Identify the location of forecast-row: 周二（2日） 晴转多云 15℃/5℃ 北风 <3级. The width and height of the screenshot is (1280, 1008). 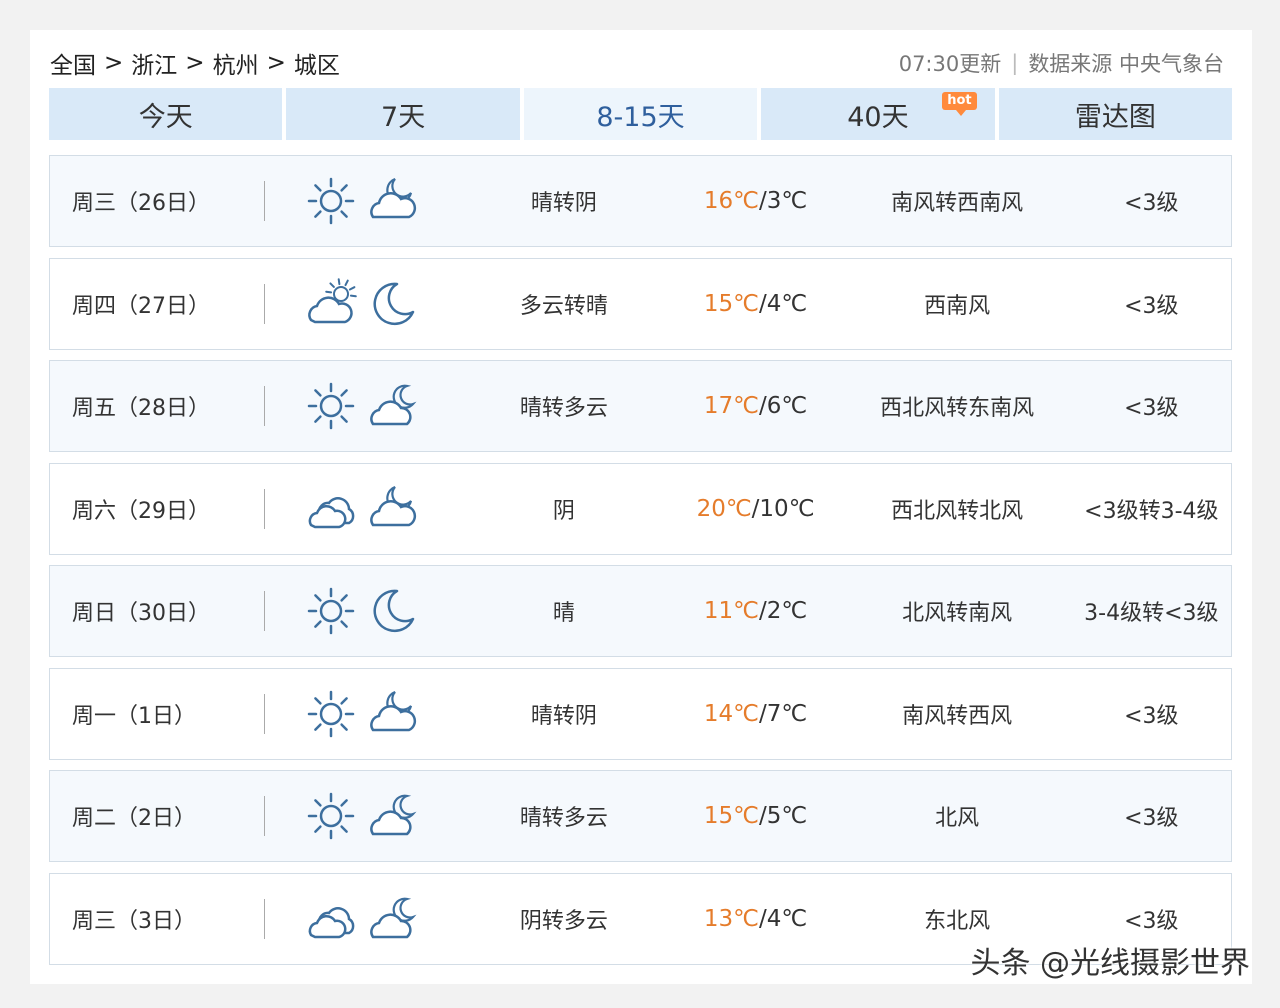
(640, 816).